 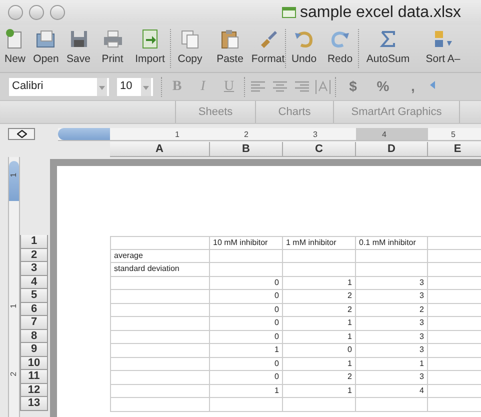 What do you see at coordinates (34, 295) in the screenshot?
I see `row-header: 5` at bounding box center [34, 295].